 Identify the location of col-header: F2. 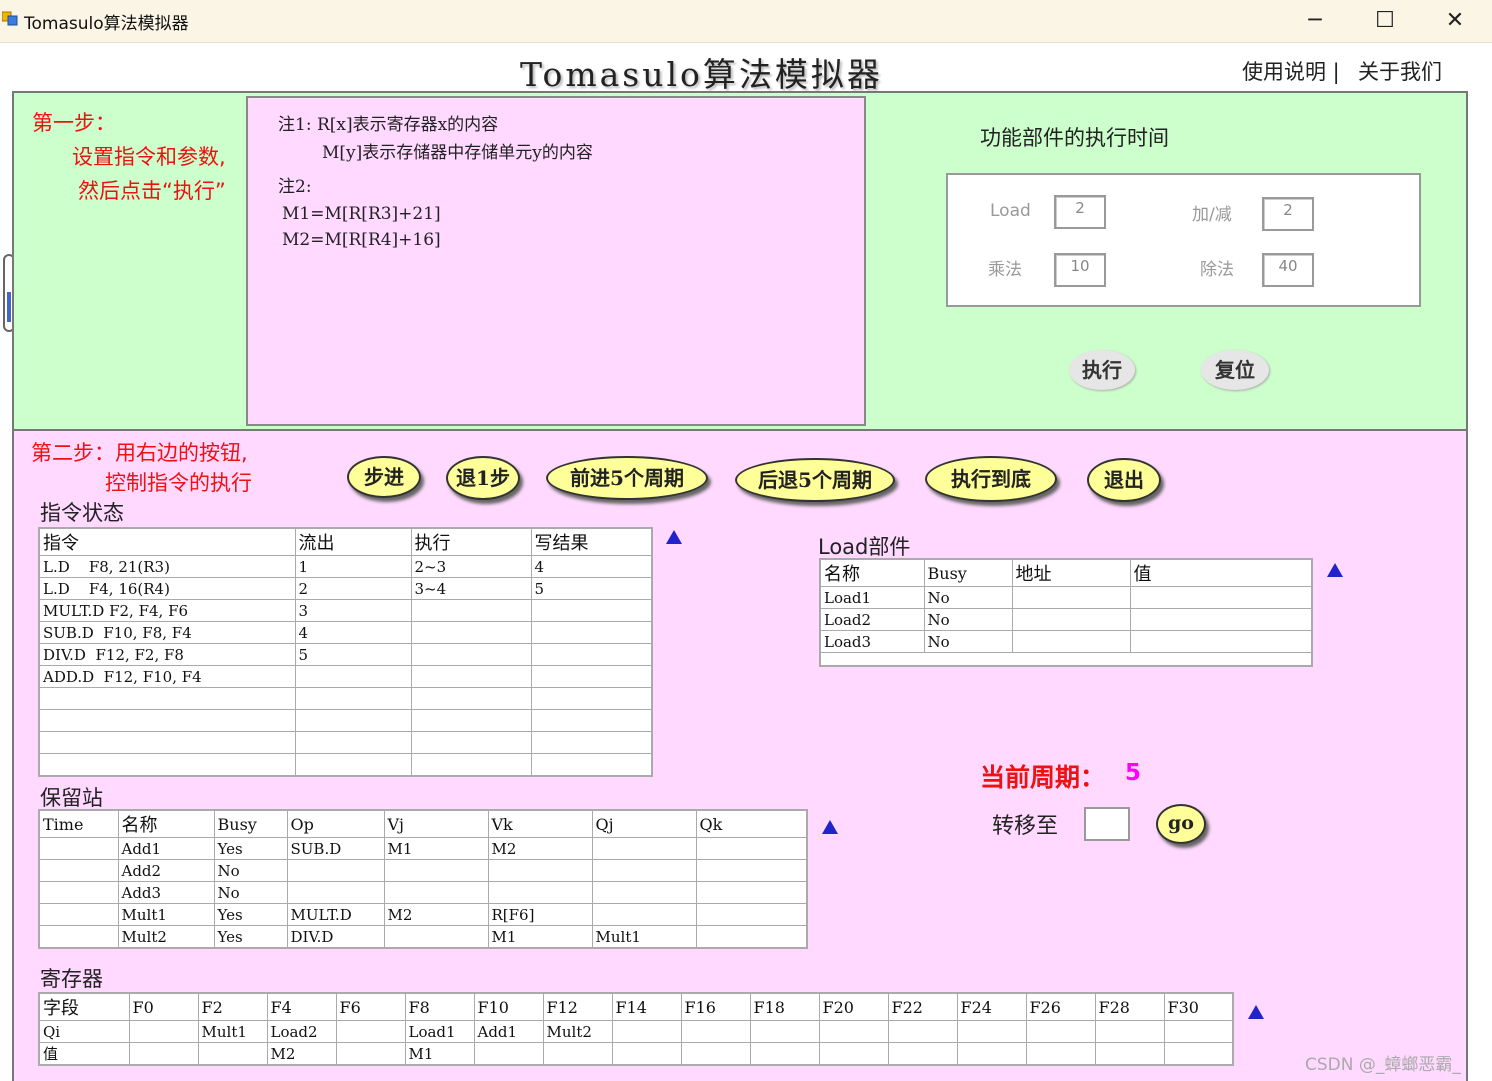
(232, 1006).